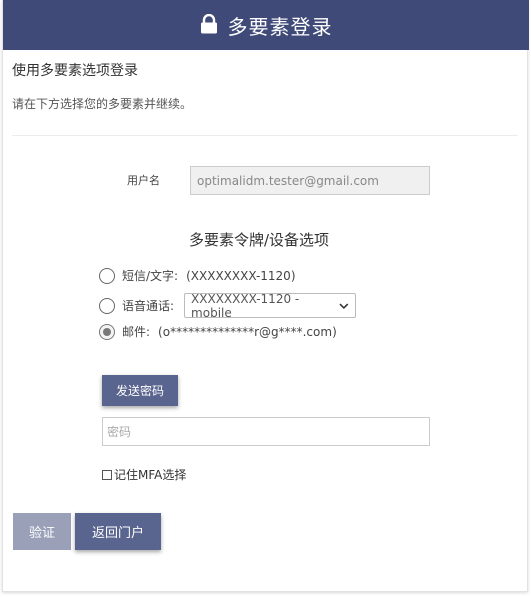  Describe the element at coordinates (280, 26) in the screenshot. I see `page-title: 多要素登录` at that location.